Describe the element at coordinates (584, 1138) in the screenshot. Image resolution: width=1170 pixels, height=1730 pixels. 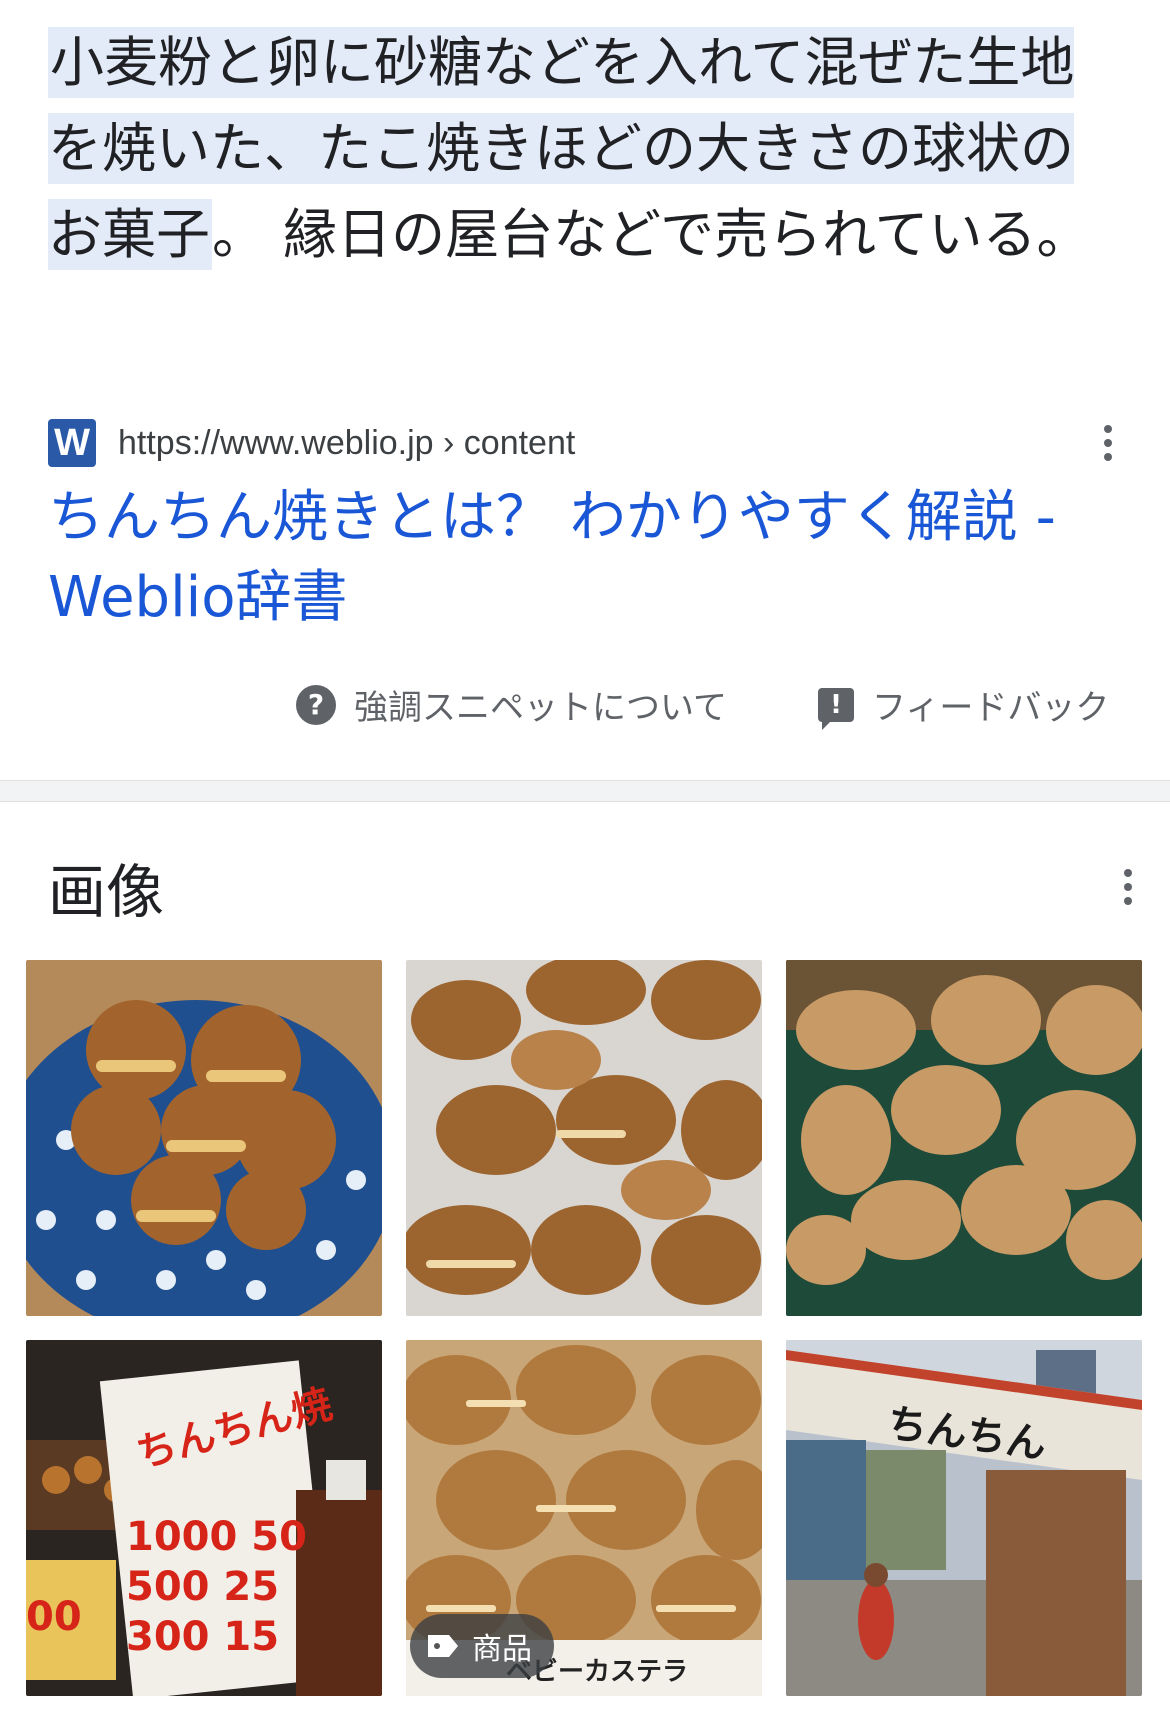
I see `image-thumbnail-cakes-plate` at that location.